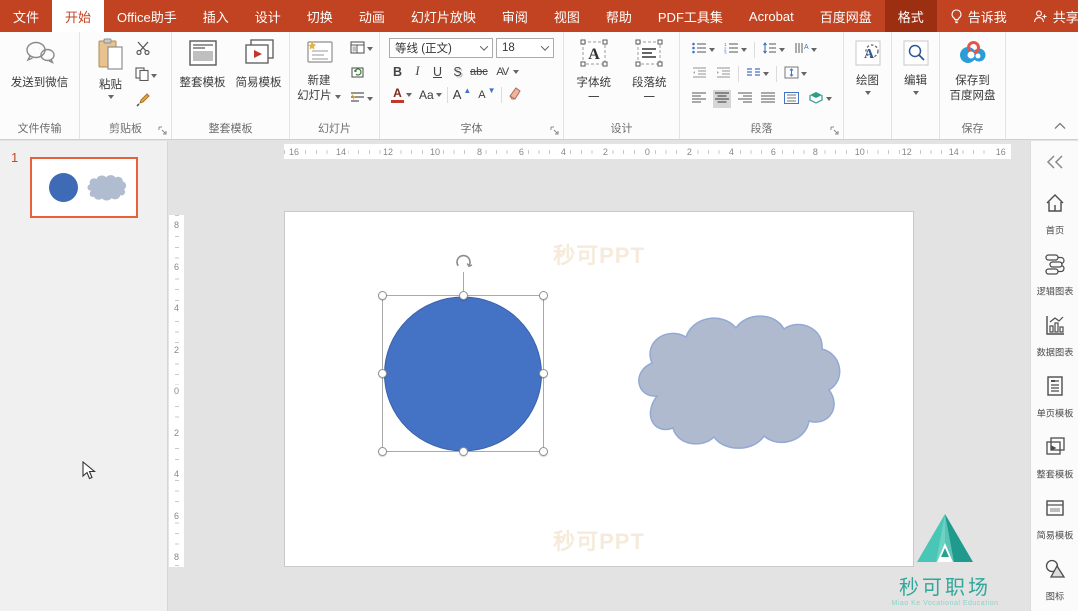  I want to click on collapse-ribbon-icon, so click(1060, 127).